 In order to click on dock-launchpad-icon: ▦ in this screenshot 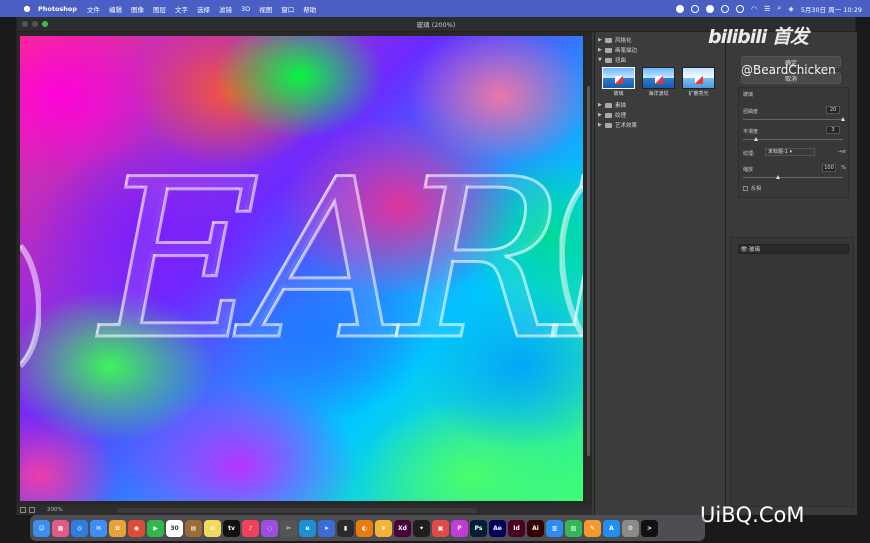, I will do `click(60, 528)`.